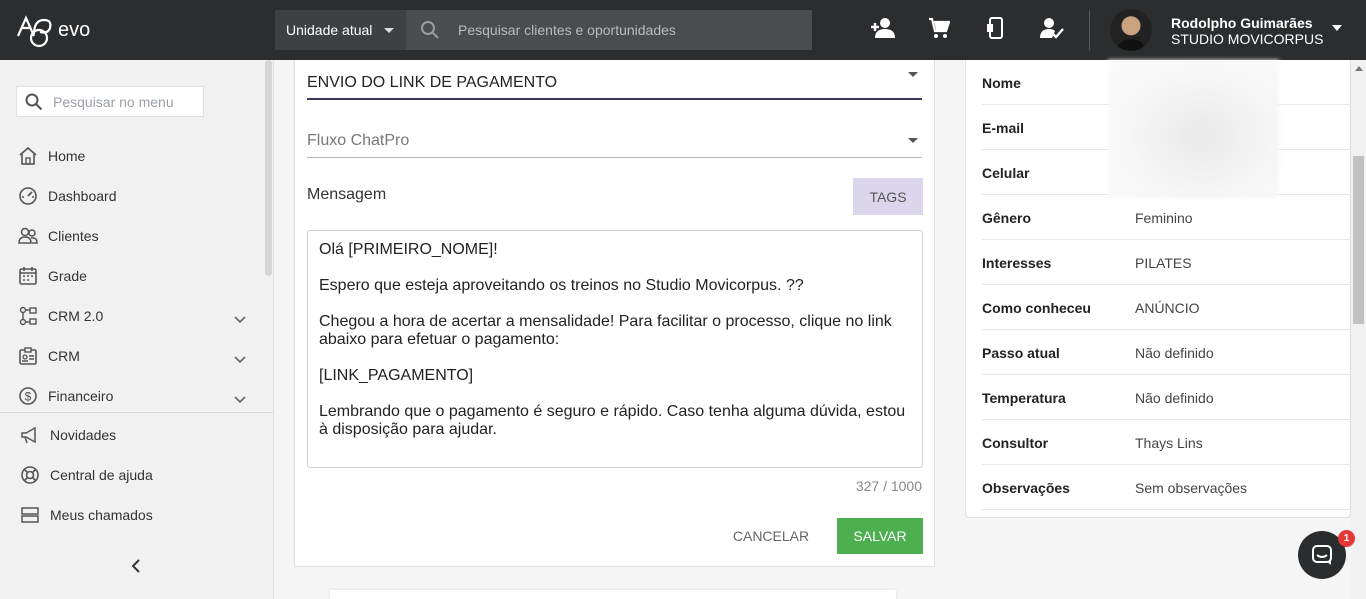 Image resolution: width=1366 pixels, height=599 pixels. What do you see at coordinates (101, 475) in the screenshot?
I see `sidebar-item-label: Central de ajuda` at bounding box center [101, 475].